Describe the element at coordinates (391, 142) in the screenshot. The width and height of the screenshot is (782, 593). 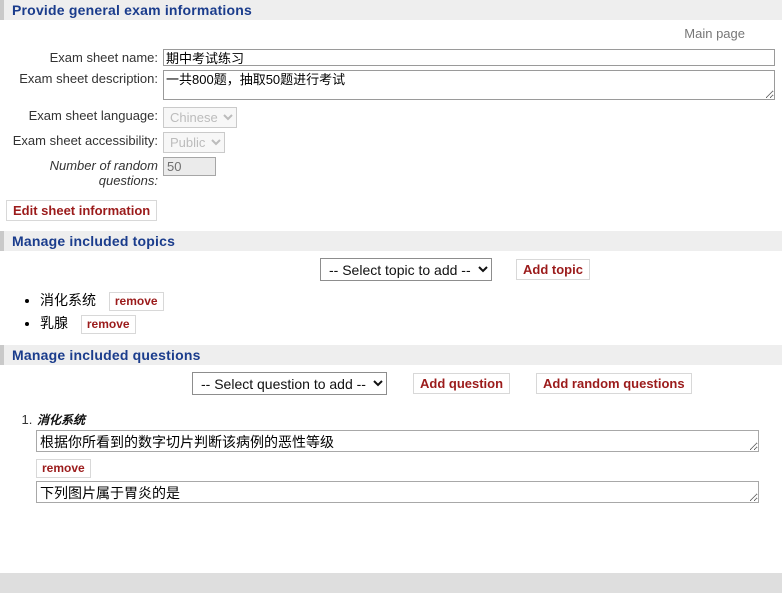
I see `form-row-accessibility: Exam sheet accessibility: Public` at that location.